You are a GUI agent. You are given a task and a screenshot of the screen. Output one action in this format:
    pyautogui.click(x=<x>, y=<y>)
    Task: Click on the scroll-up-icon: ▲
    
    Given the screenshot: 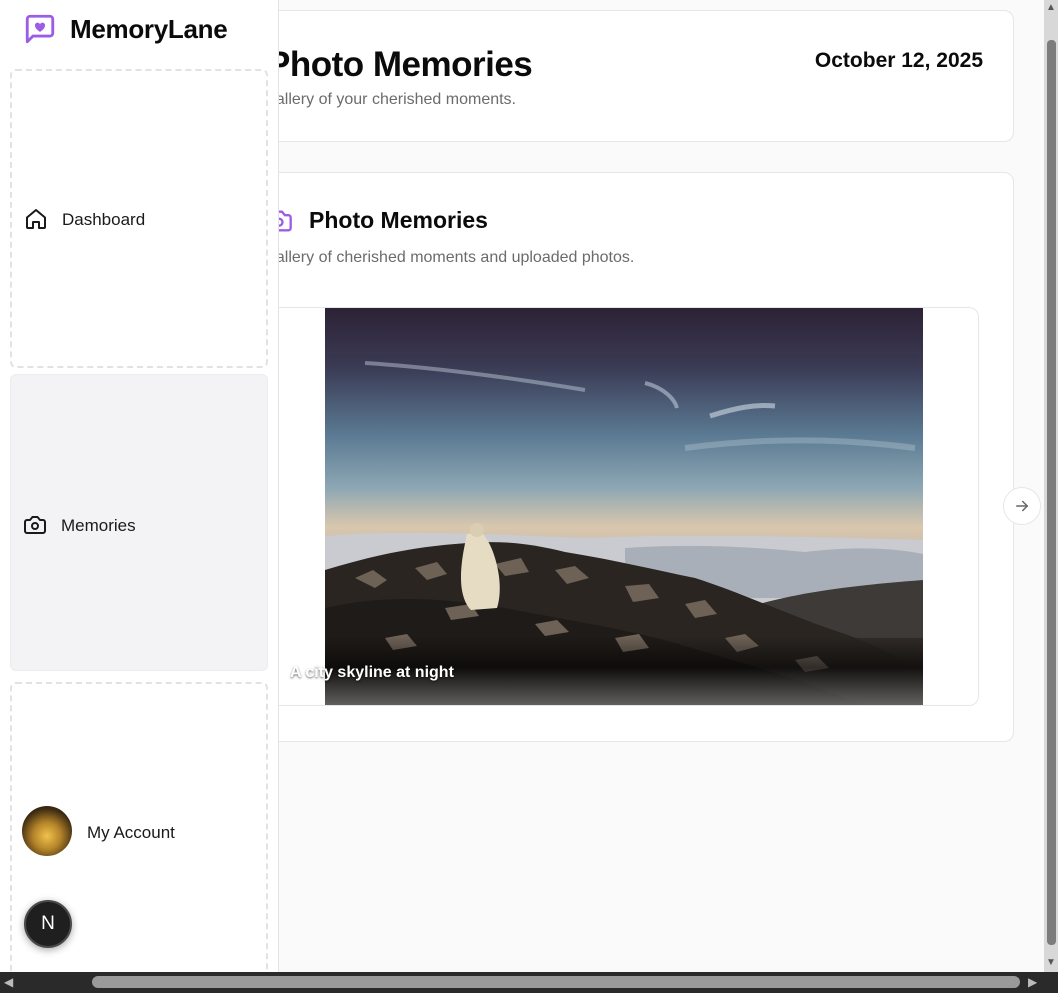 What is the action you would take?
    pyautogui.click(x=1051, y=7)
    